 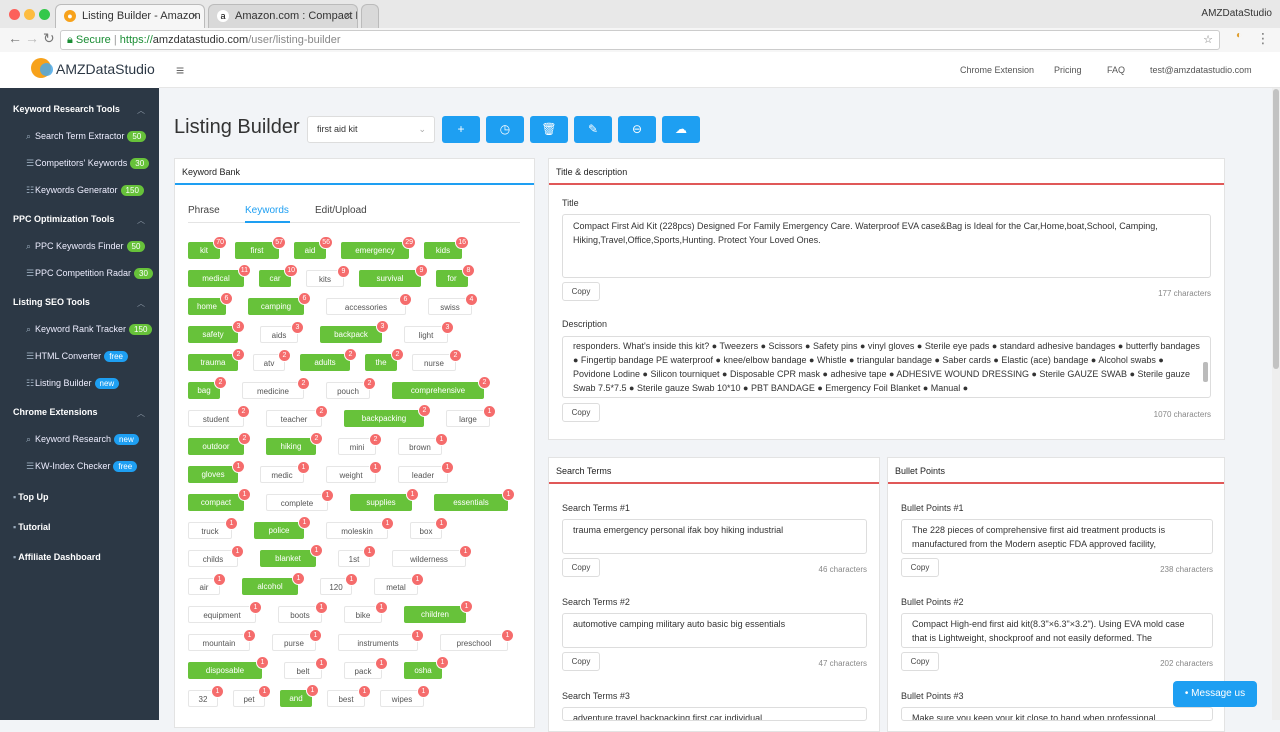 What do you see at coordinates (423, 670) in the screenshot?
I see `keyword-tag: osha1` at bounding box center [423, 670].